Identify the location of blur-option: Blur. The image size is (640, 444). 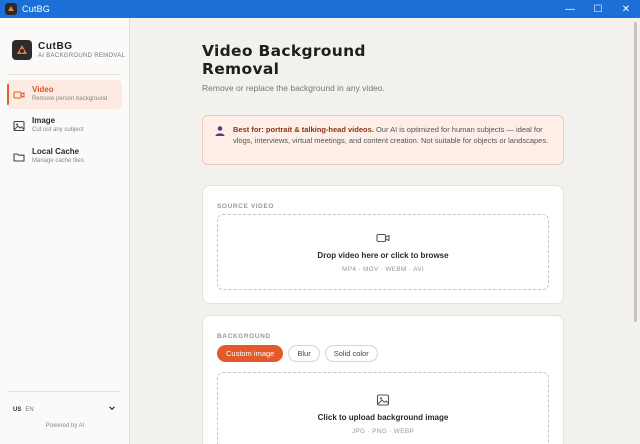
(304, 353).